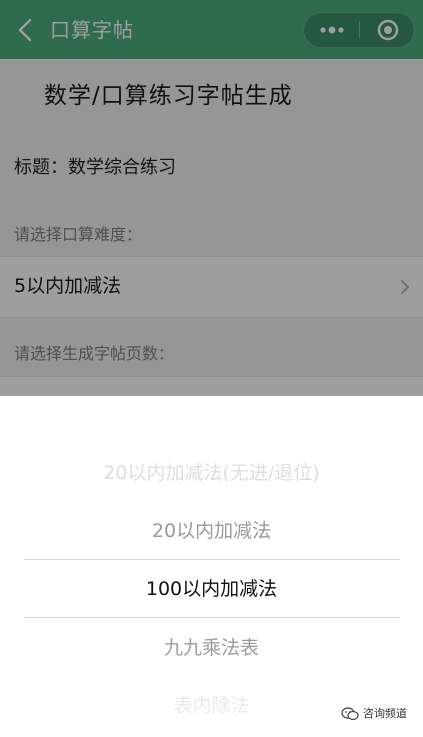 This screenshot has height=737, width=423. What do you see at coordinates (211, 531) in the screenshot?
I see `picker-option: 20以内加减法` at bounding box center [211, 531].